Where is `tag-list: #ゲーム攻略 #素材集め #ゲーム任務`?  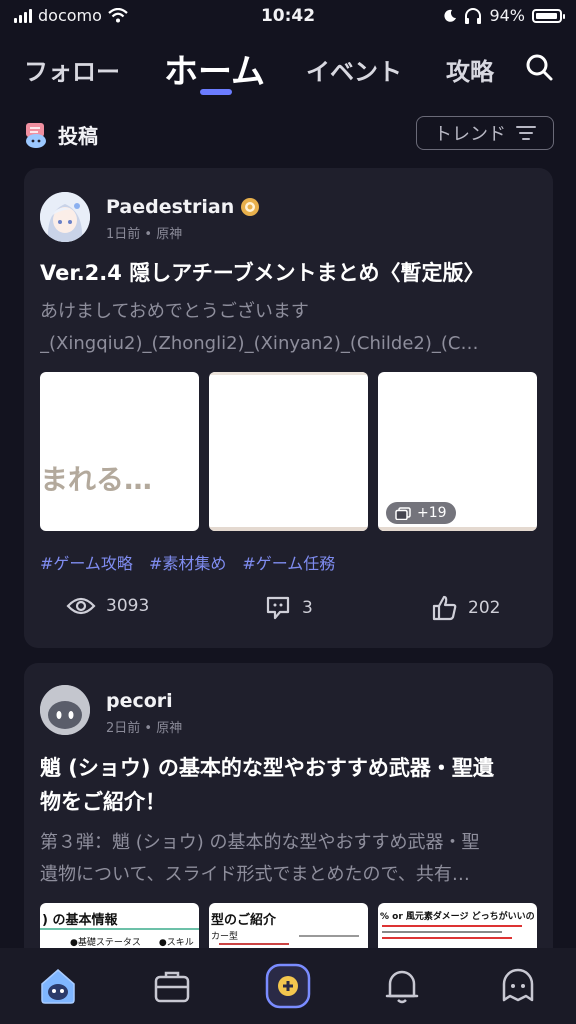
tag-list: #ゲーム攻略 #素材集め #ゲーム任務 is located at coordinates (187, 562).